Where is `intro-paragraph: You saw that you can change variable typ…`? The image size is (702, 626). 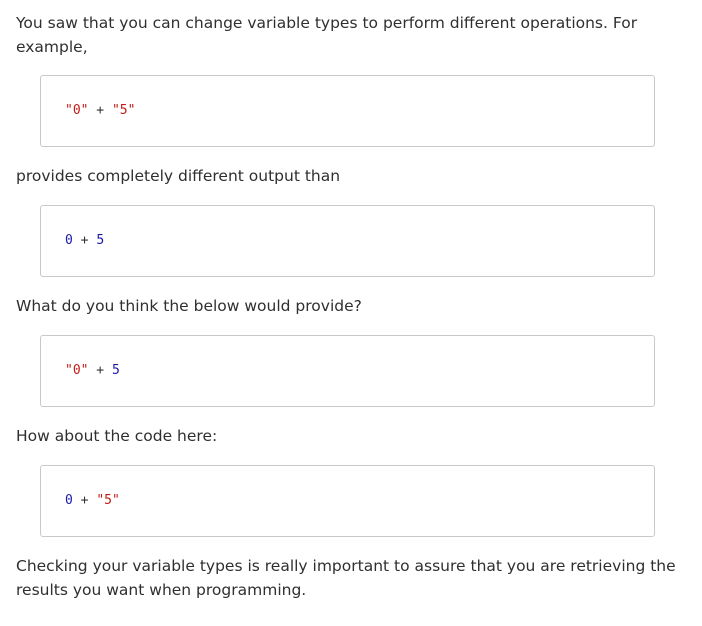
intro-paragraph: You saw that you can change variable typ… is located at coordinates (327, 35).